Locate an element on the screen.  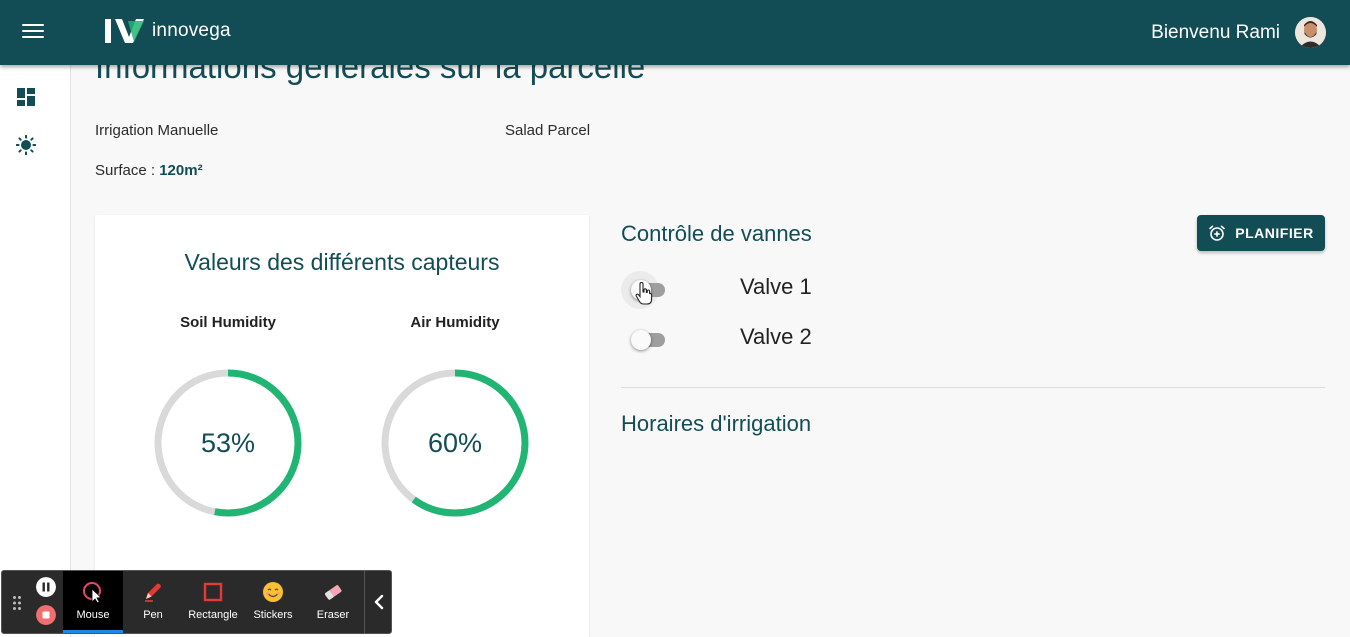
pause-icon is located at coordinates (46, 587).